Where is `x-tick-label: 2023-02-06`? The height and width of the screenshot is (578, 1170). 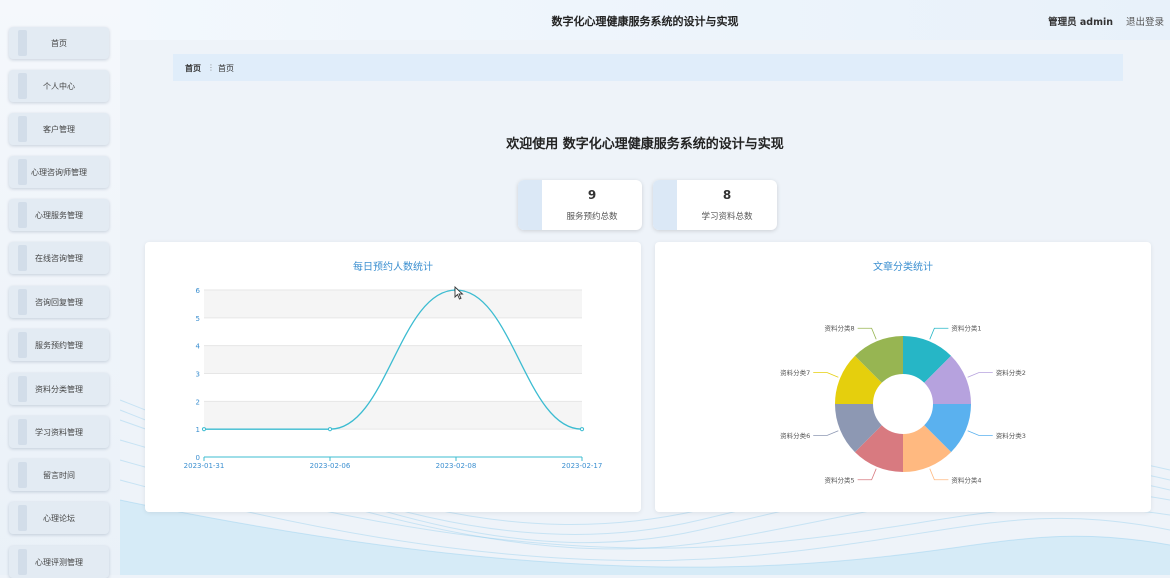
x-tick-label: 2023-02-06 is located at coordinates (330, 466).